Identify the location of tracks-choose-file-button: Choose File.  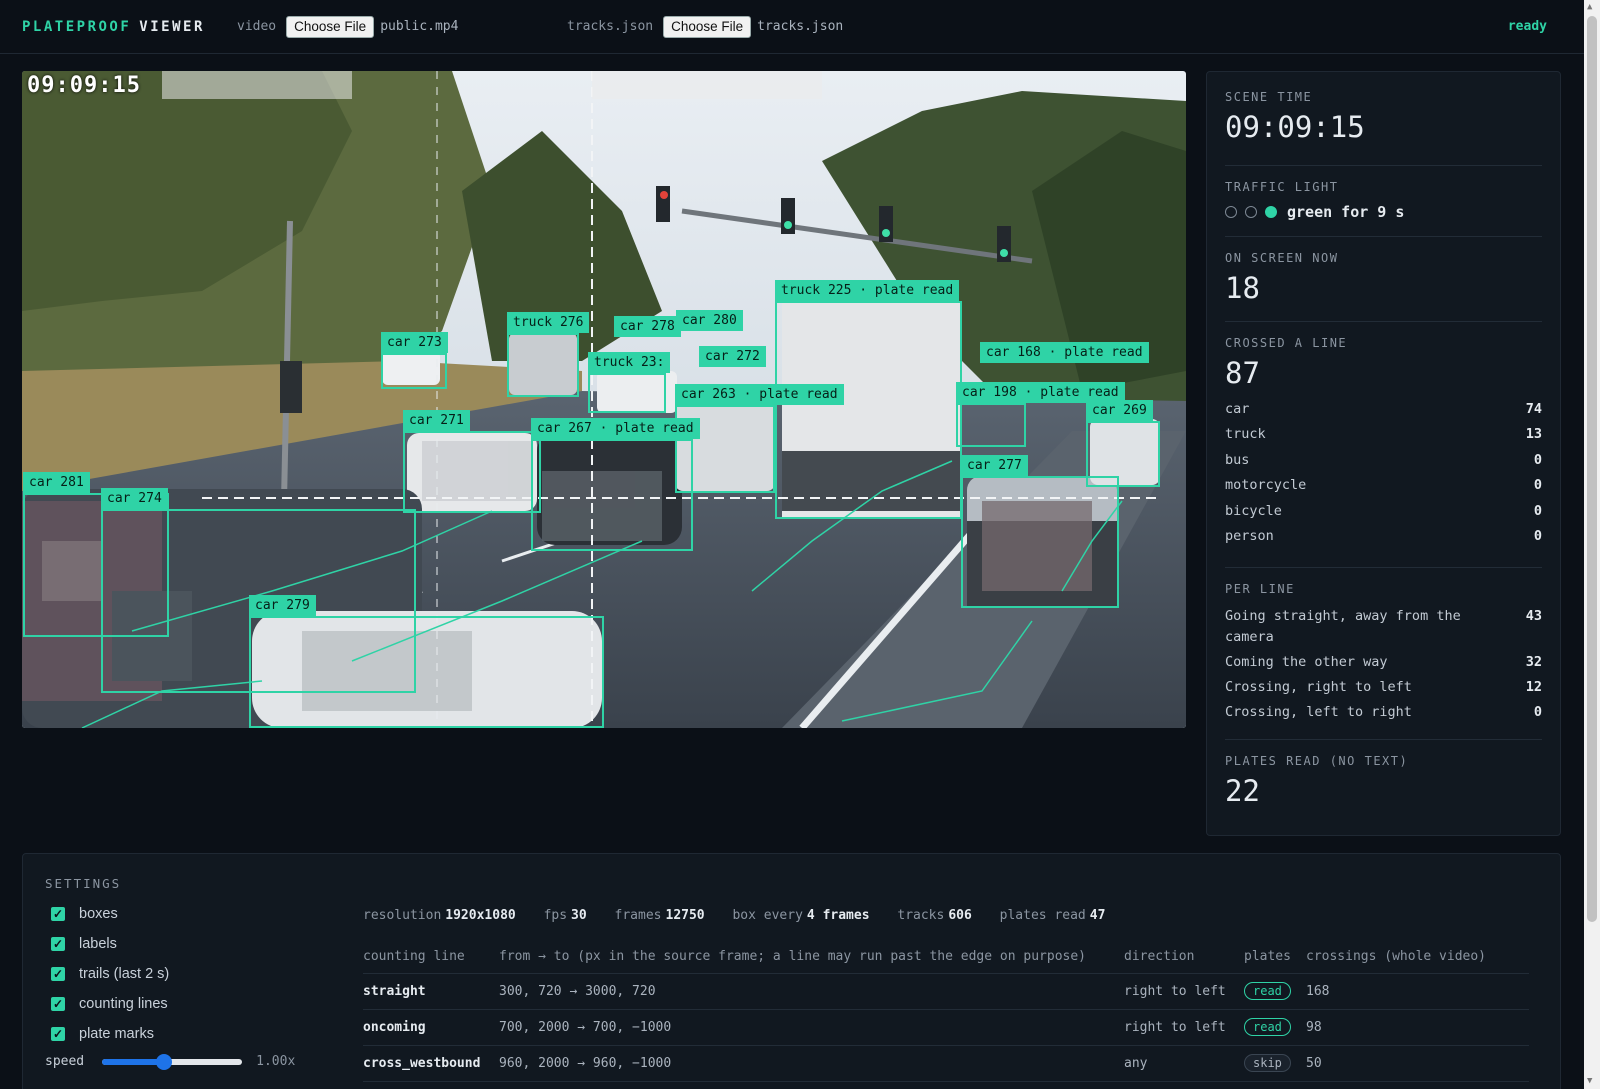
(707, 26).